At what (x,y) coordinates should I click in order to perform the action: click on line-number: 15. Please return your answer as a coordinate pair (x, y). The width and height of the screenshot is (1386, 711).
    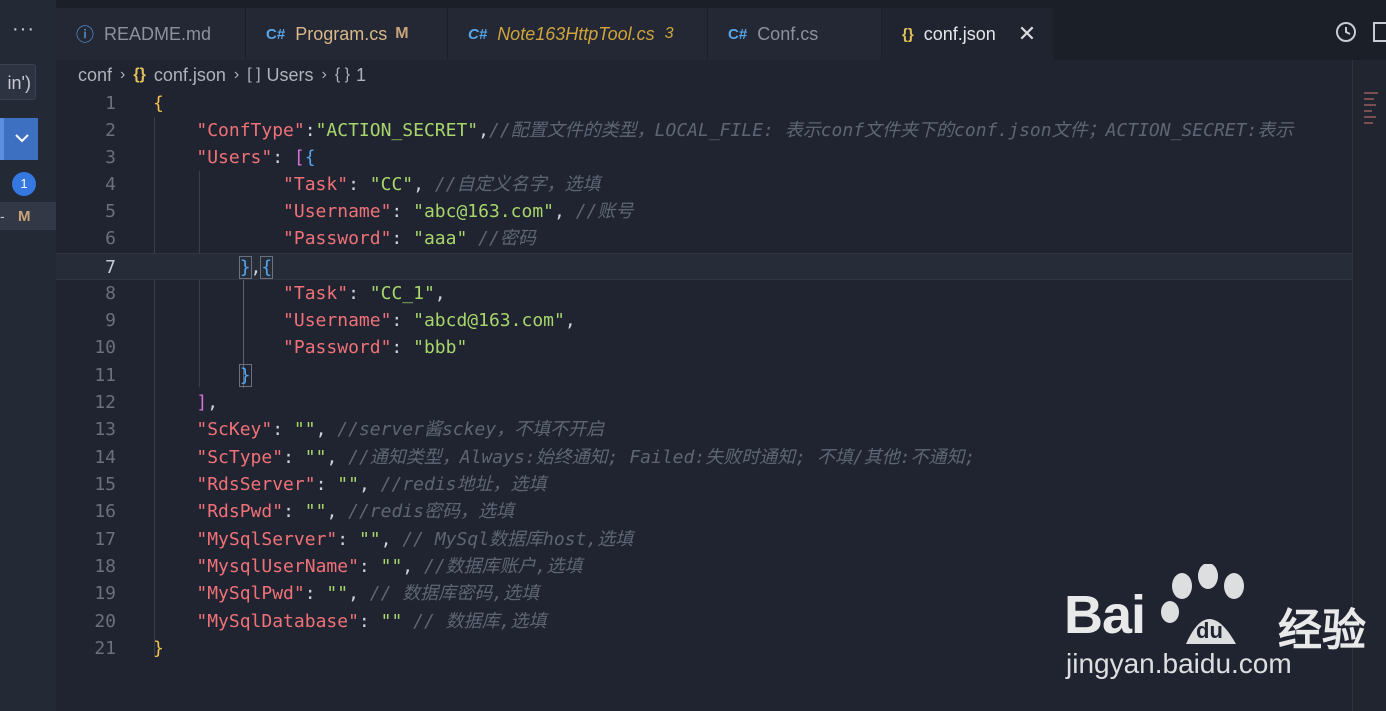
    Looking at the image, I should click on (105, 484).